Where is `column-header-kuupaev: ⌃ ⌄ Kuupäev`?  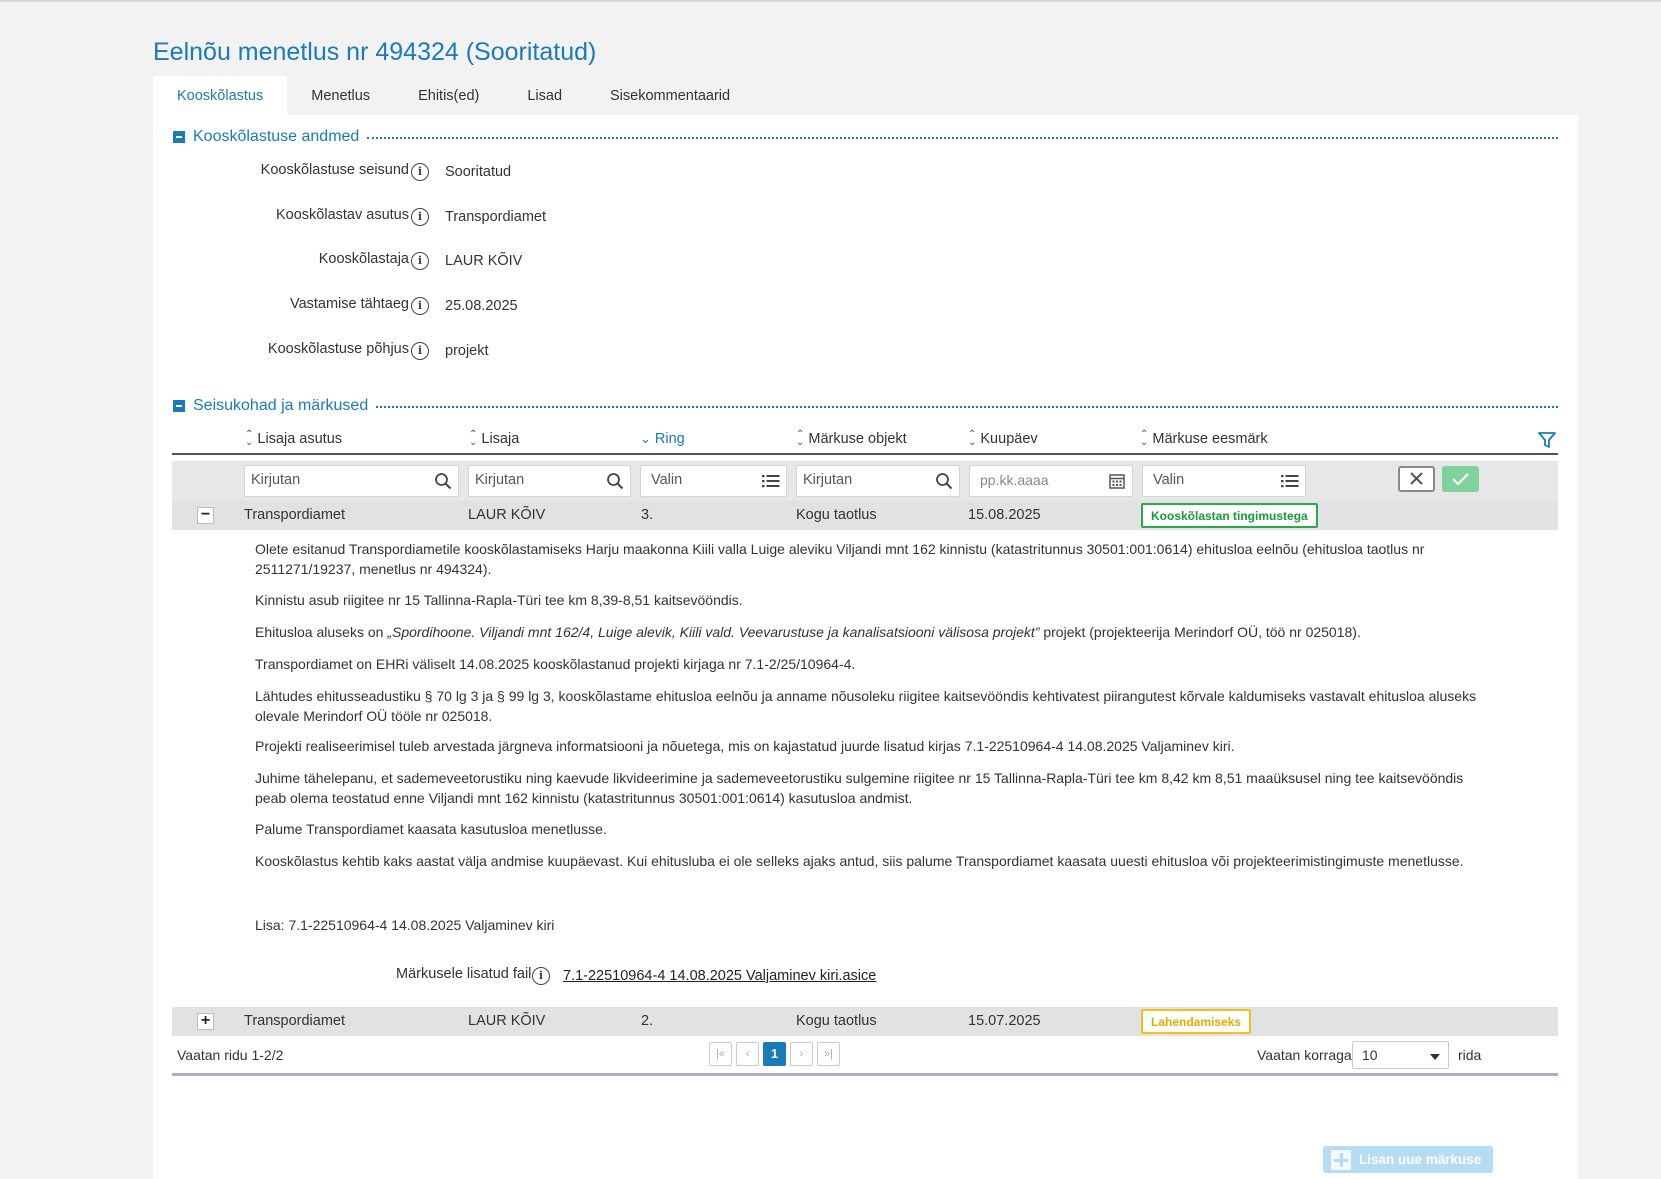 column-header-kuupaev: ⌃ ⌄ Kuupäev is located at coordinates (1003, 438).